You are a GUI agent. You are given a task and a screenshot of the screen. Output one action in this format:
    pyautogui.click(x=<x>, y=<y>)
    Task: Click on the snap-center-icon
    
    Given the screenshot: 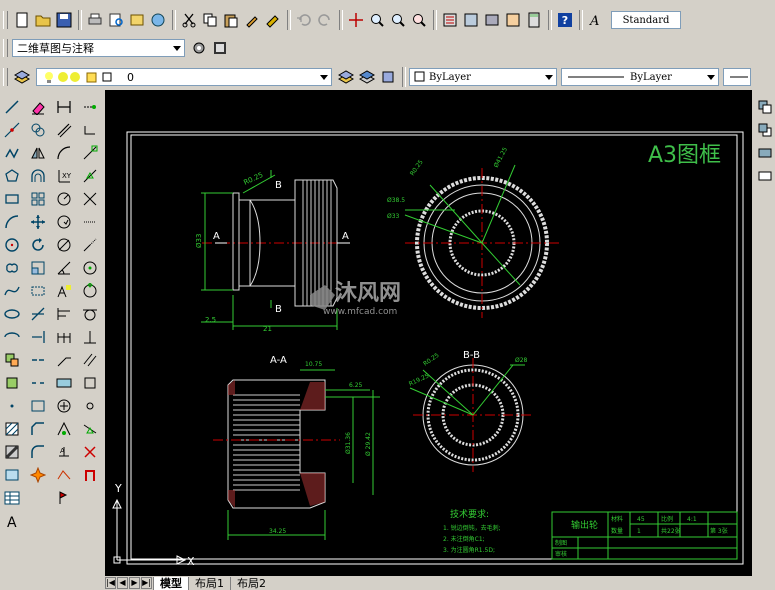 What is the action you would take?
    pyautogui.click(x=90, y=268)
    